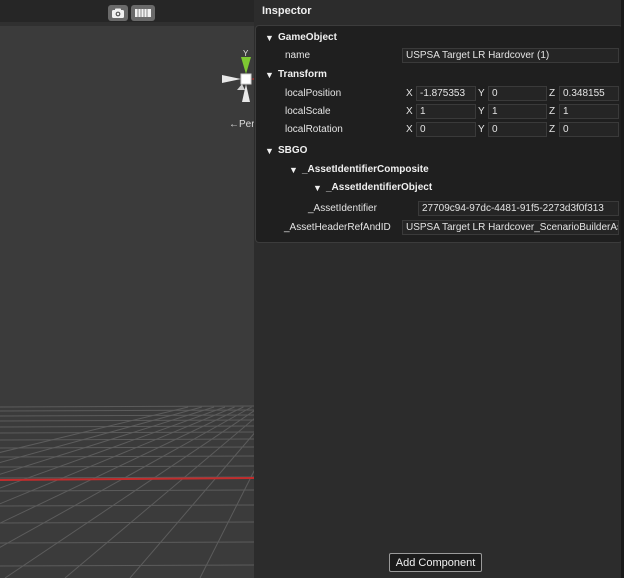  Describe the element at coordinates (302, 74) in the screenshot. I see `transform-header: Transform` at that location.